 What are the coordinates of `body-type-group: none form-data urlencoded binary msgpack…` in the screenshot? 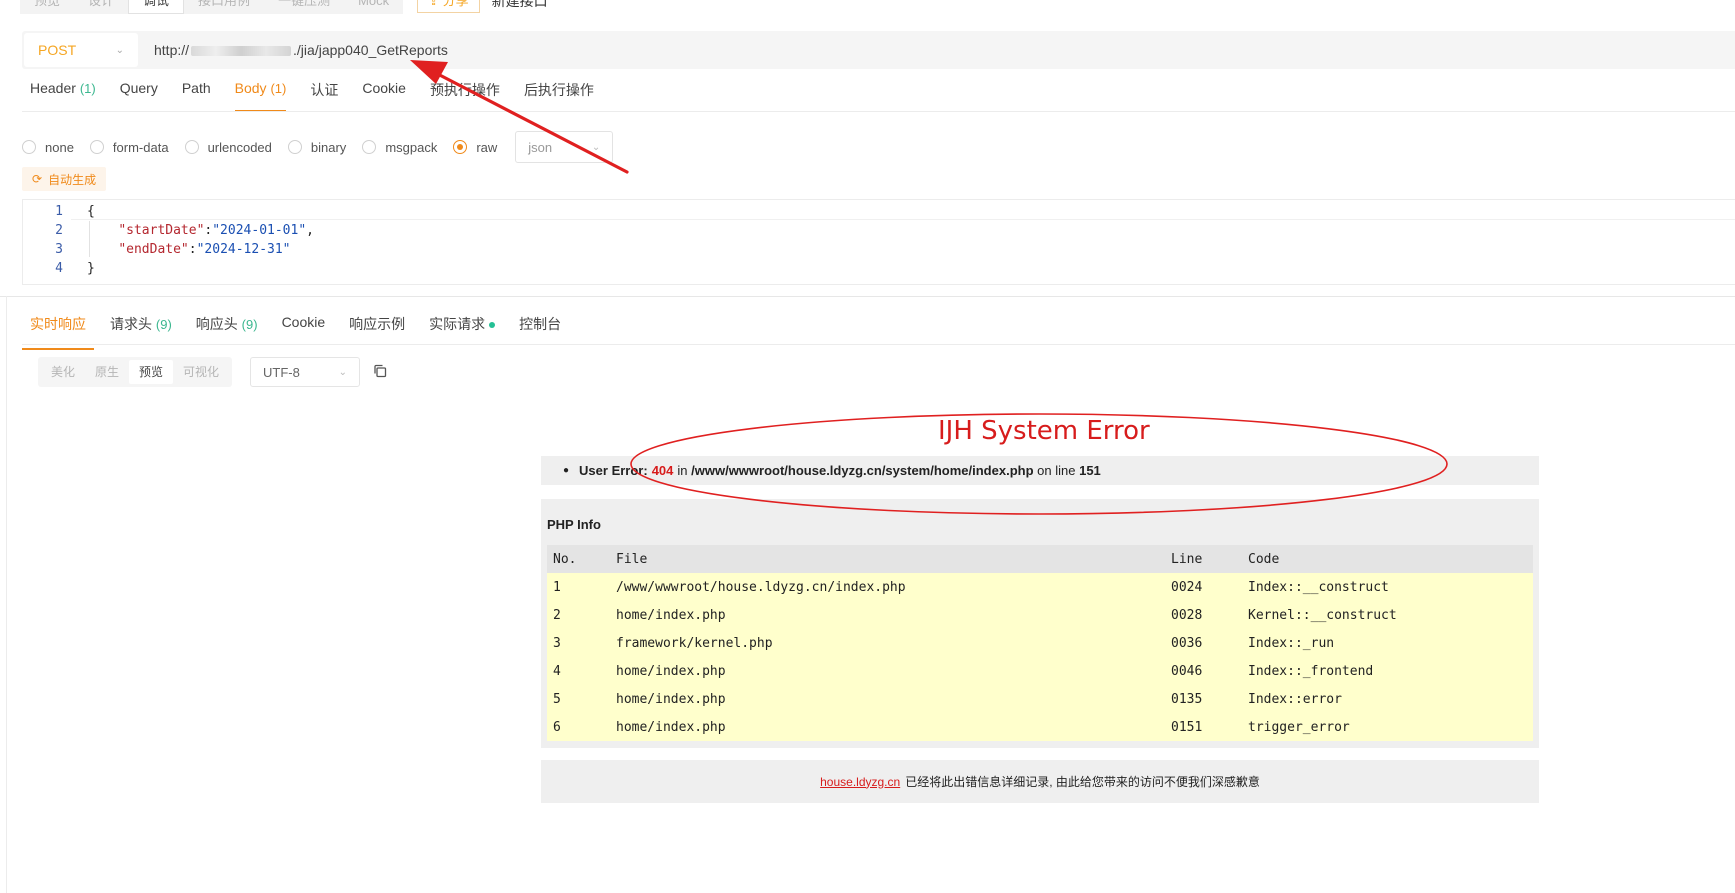 It's located at (318, 147).